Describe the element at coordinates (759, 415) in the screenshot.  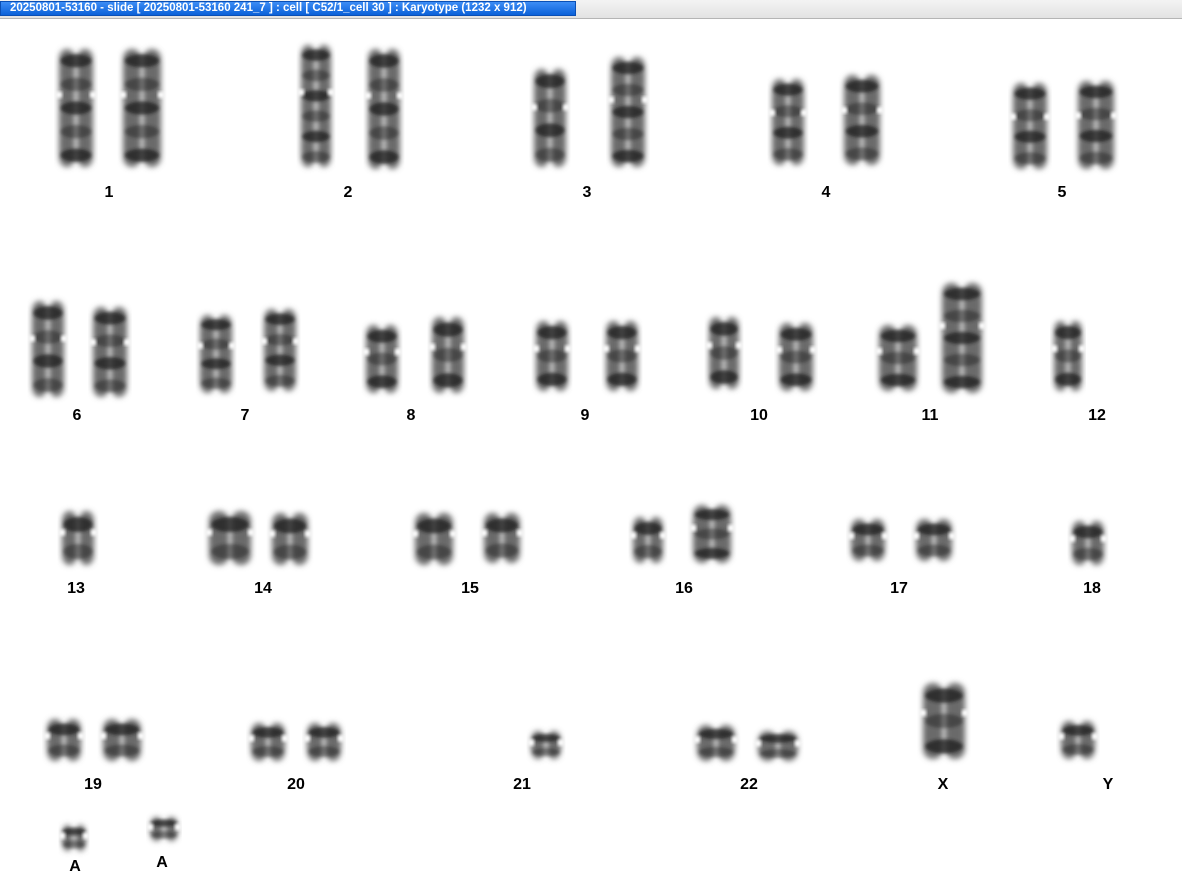
I see `karyotype-label: 10` at that location.